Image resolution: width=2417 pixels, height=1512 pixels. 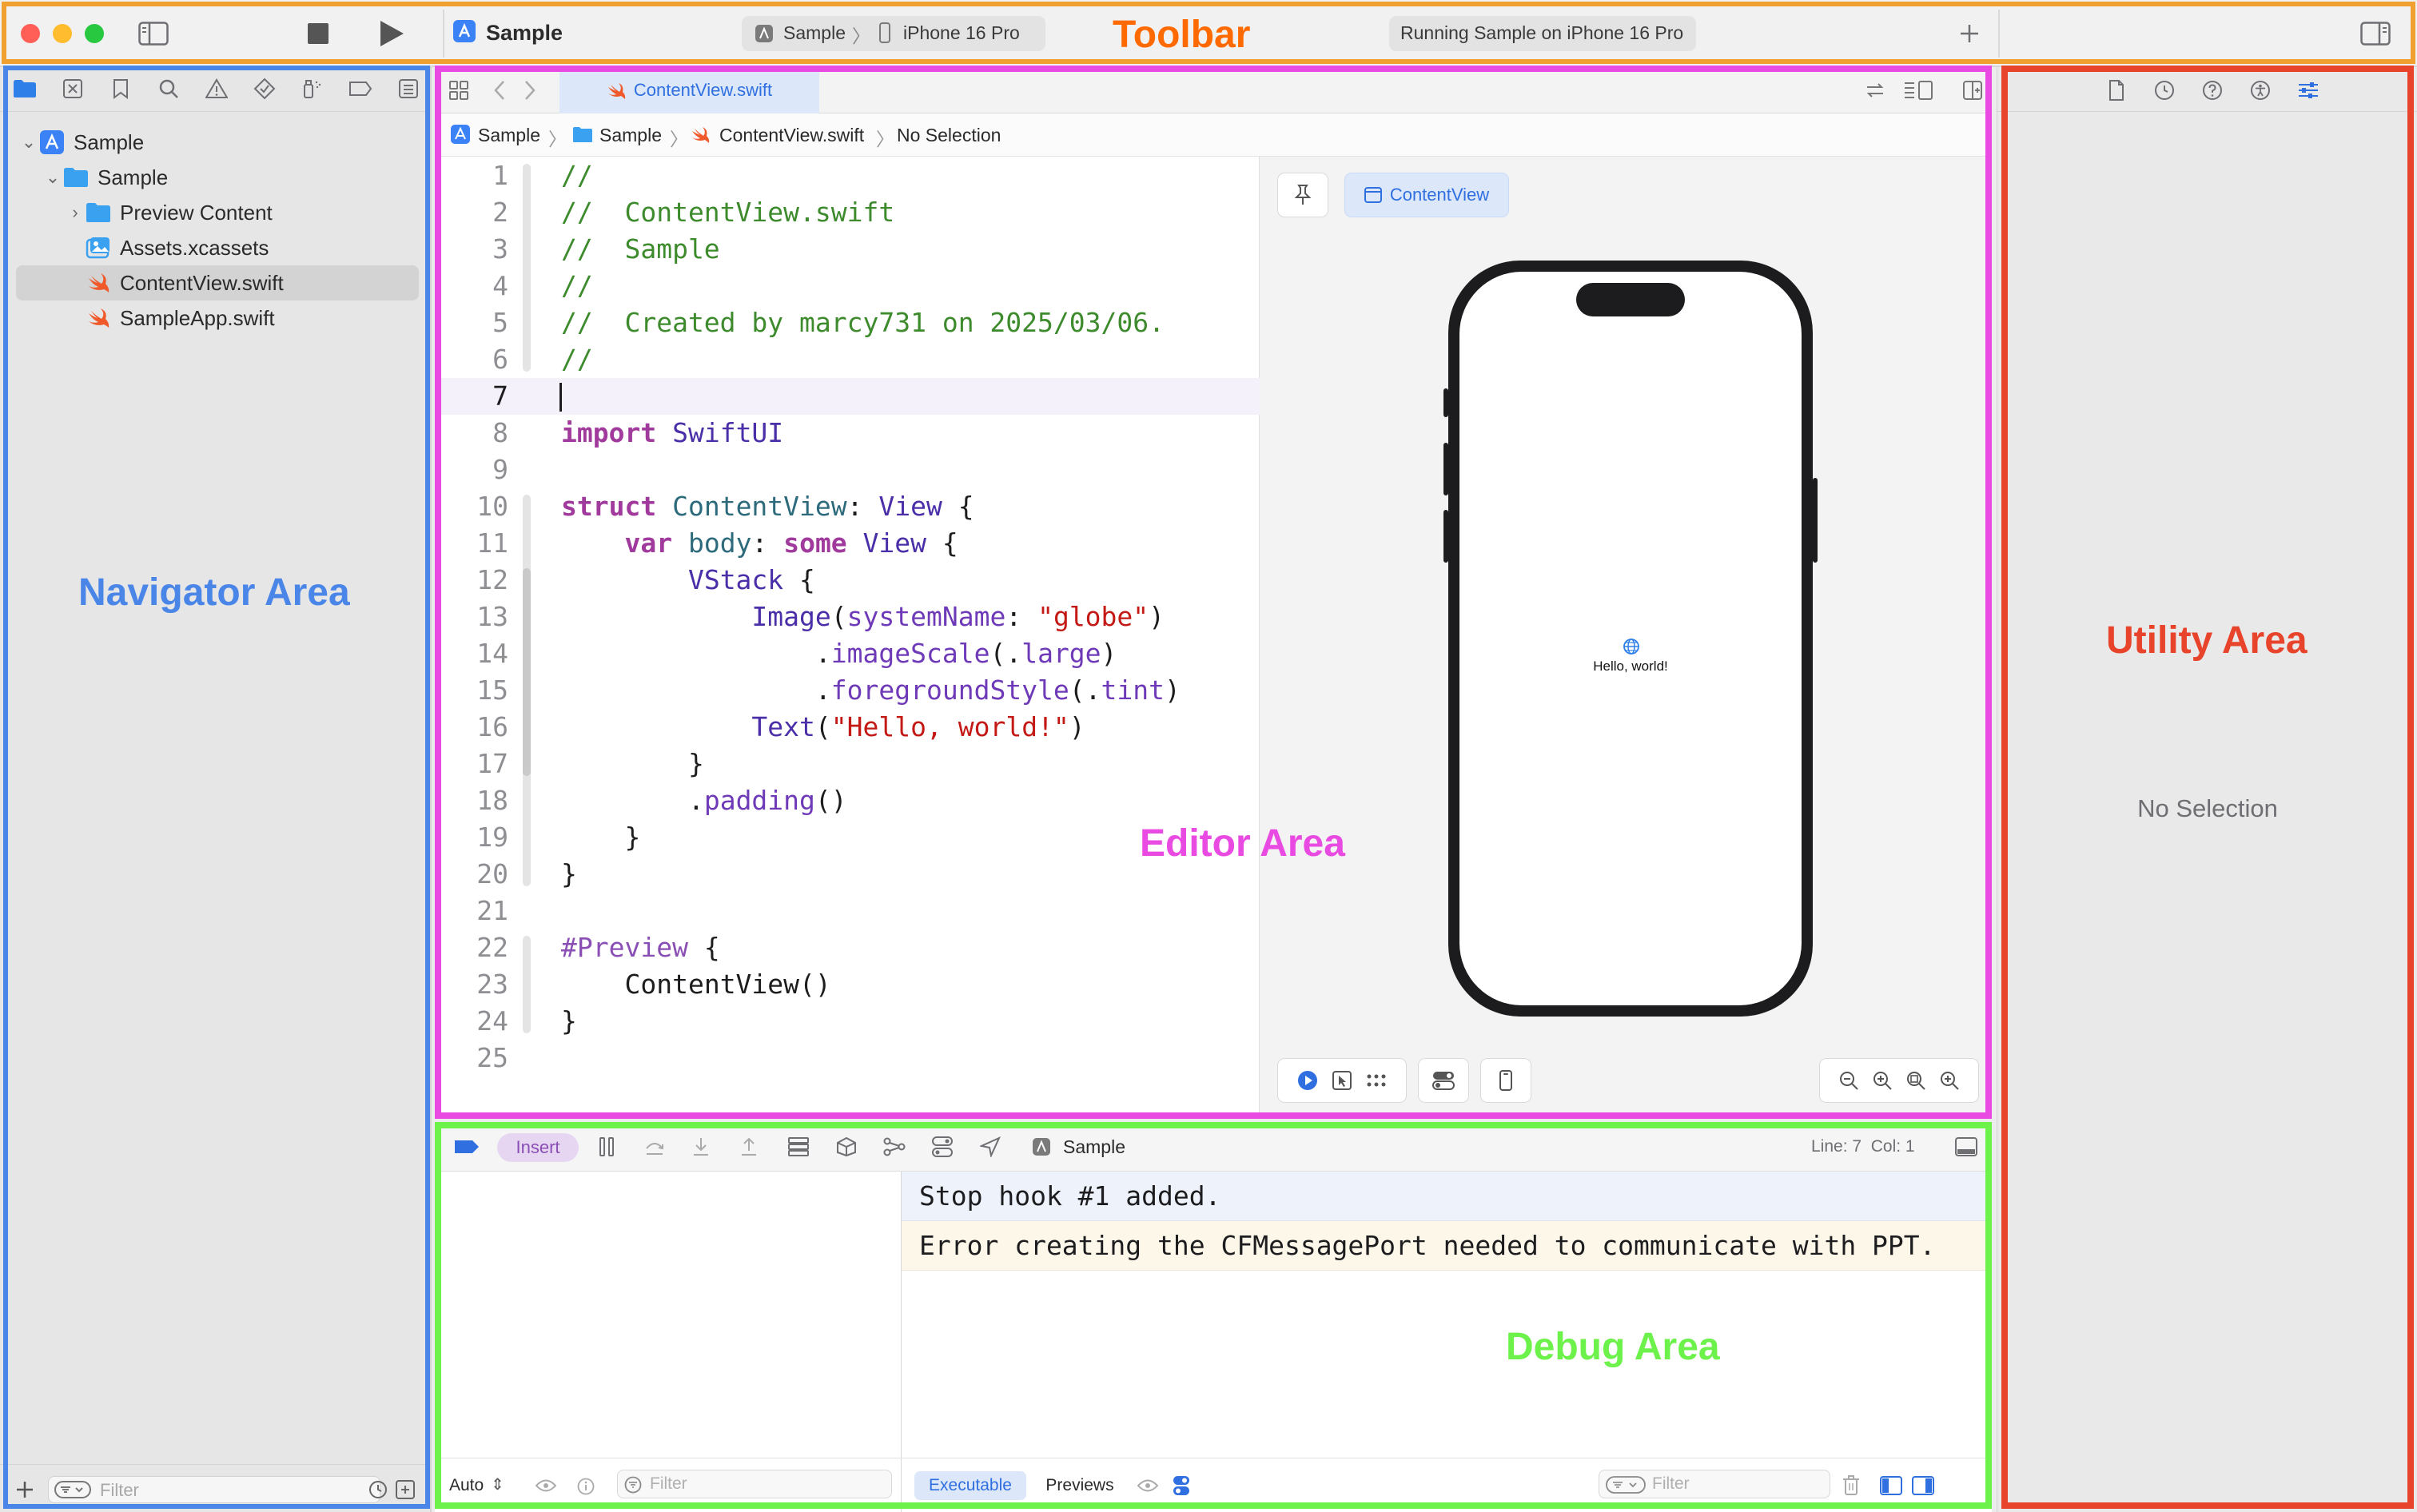 What do you see at coordinates (476, 249) in the screenshot?
I see `line-number: 3` at bounding box center [476, 249].